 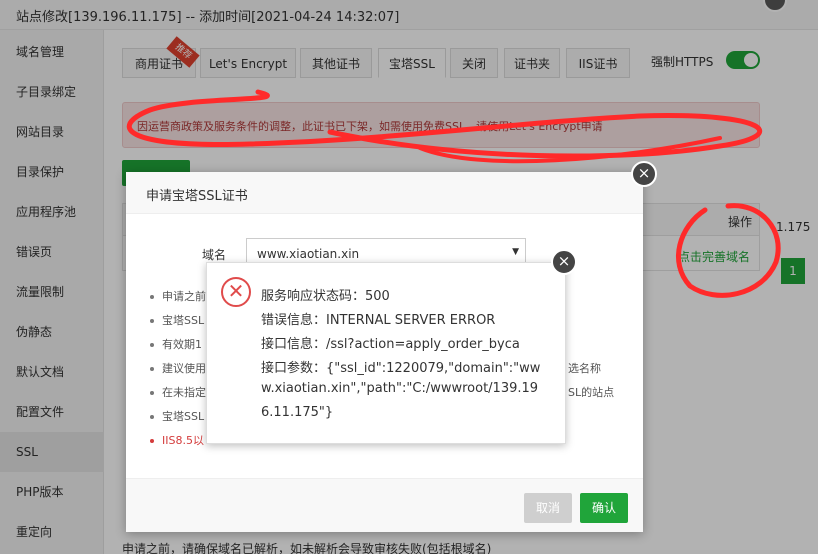 I want to click on error-message-line: 错误信息：INTERNAL SERVER ERROR, so click(x=378, y=320).